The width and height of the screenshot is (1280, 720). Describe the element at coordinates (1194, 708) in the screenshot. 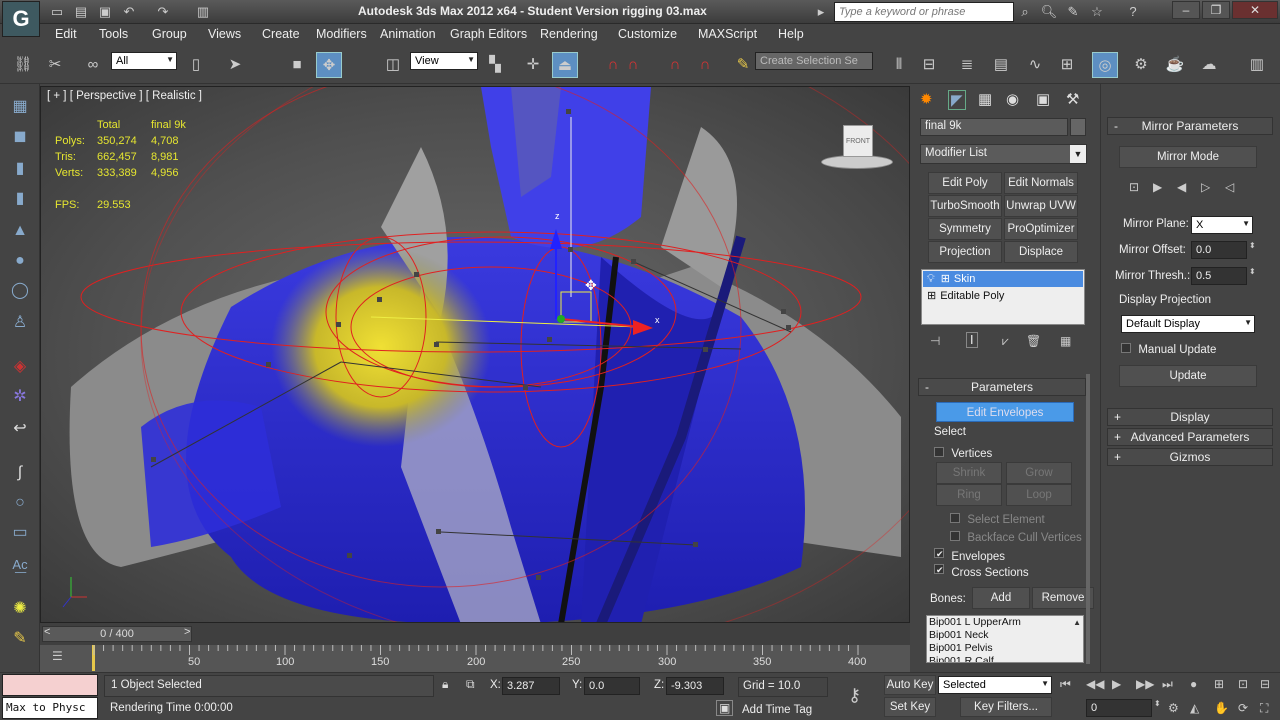

I see `field-of-view-icon: ◭` at that location.